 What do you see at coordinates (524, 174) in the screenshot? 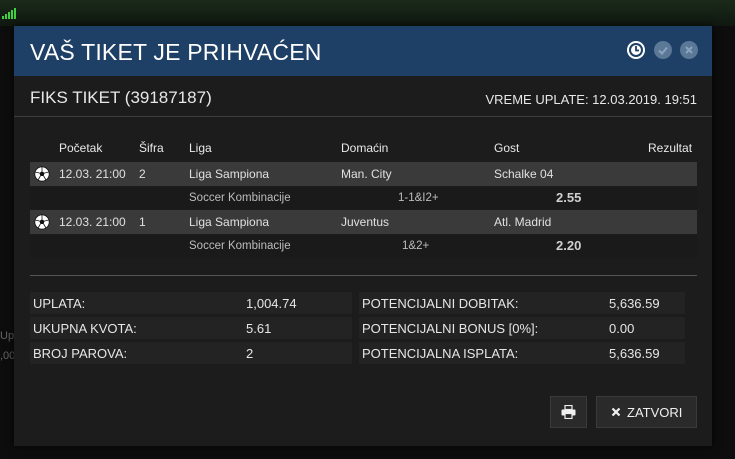
I see `row-away: Schalke 04` at bounding box center [524, 174].